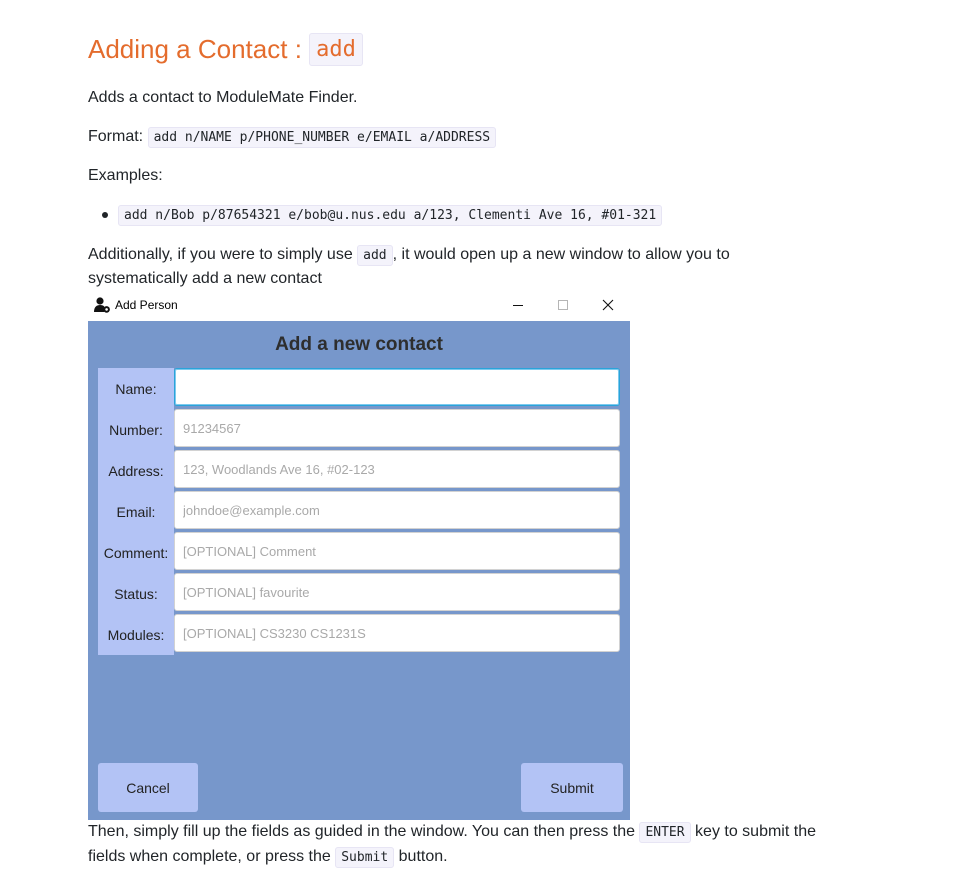 Image resolution: width=957 pixels, height=886 pixels. Describe the element at coordinates (212, 856) in the screenshot. I see `then-line2-text: fields when complete, or press the` at that location.